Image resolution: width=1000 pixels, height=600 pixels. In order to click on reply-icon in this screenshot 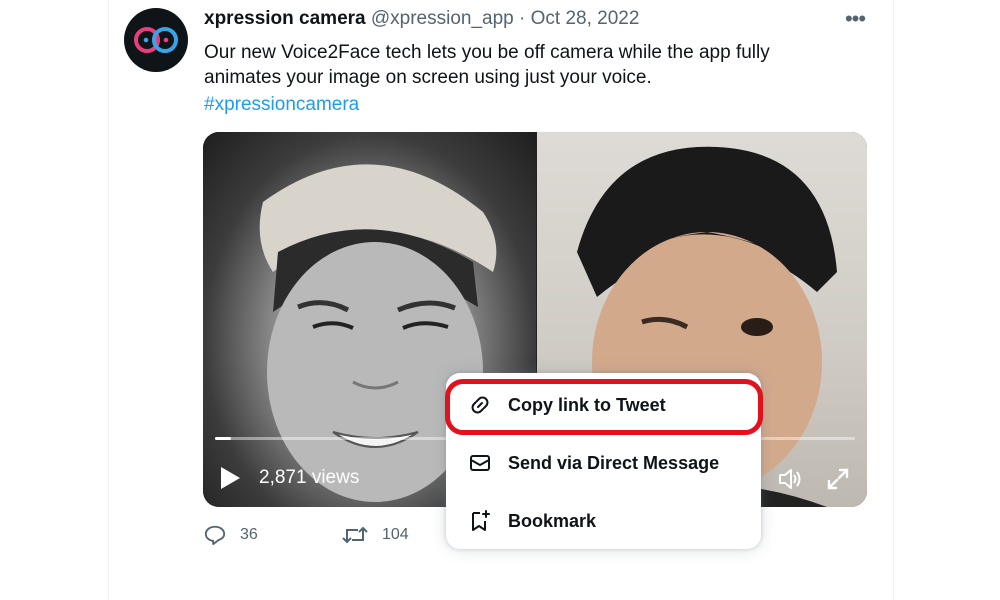, I will do `click(215, 535)`.